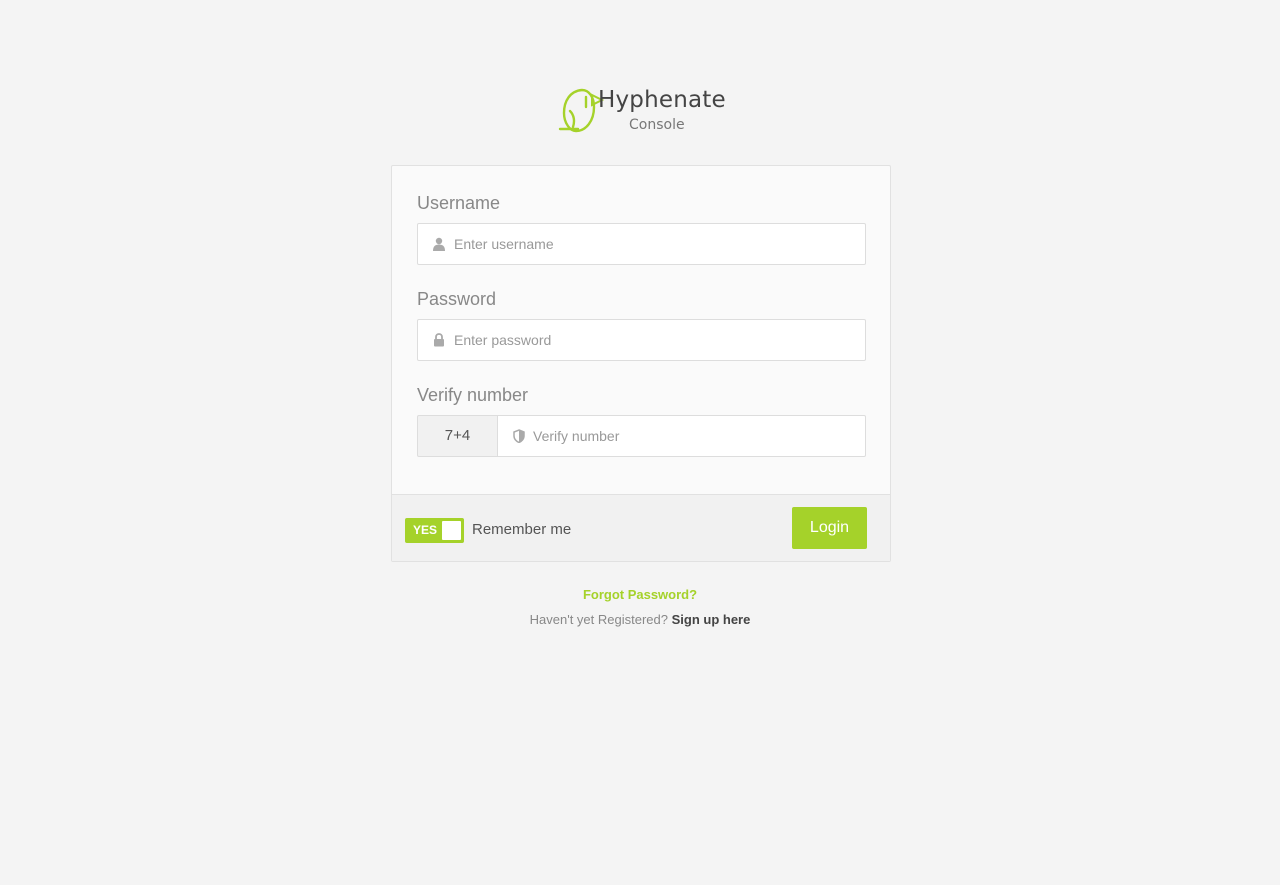 This screenshot has width=1280, height=885. I want to click on toggle-knob, so click(451, 530).